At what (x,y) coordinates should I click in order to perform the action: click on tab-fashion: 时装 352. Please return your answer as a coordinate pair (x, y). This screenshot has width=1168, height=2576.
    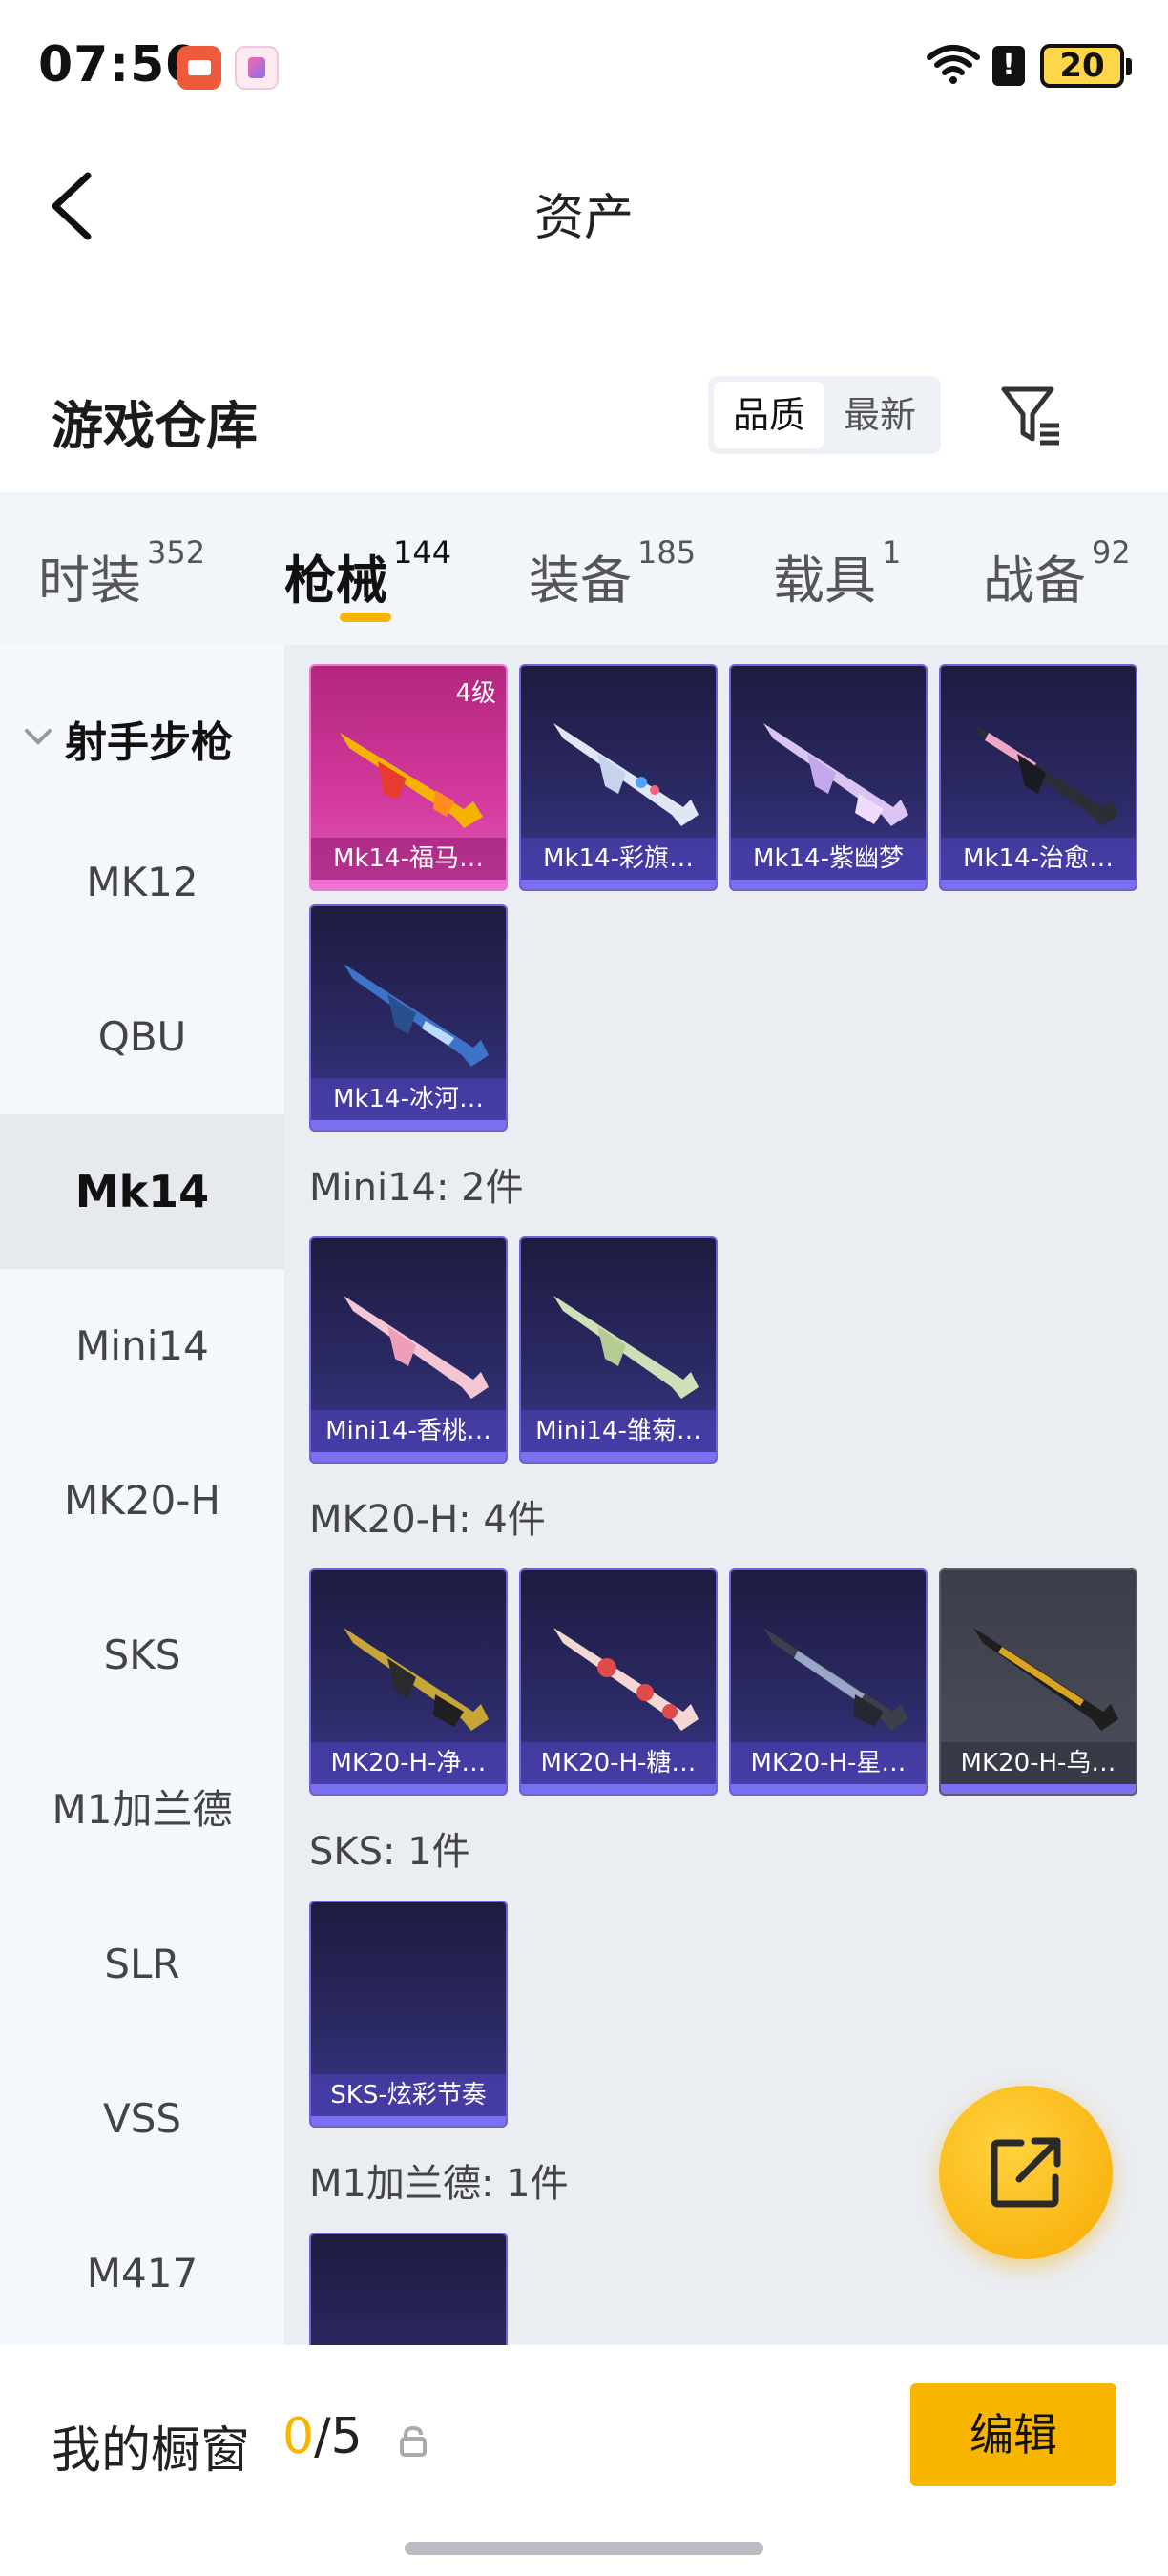
    Looking at the image, I should click on (121, 573).